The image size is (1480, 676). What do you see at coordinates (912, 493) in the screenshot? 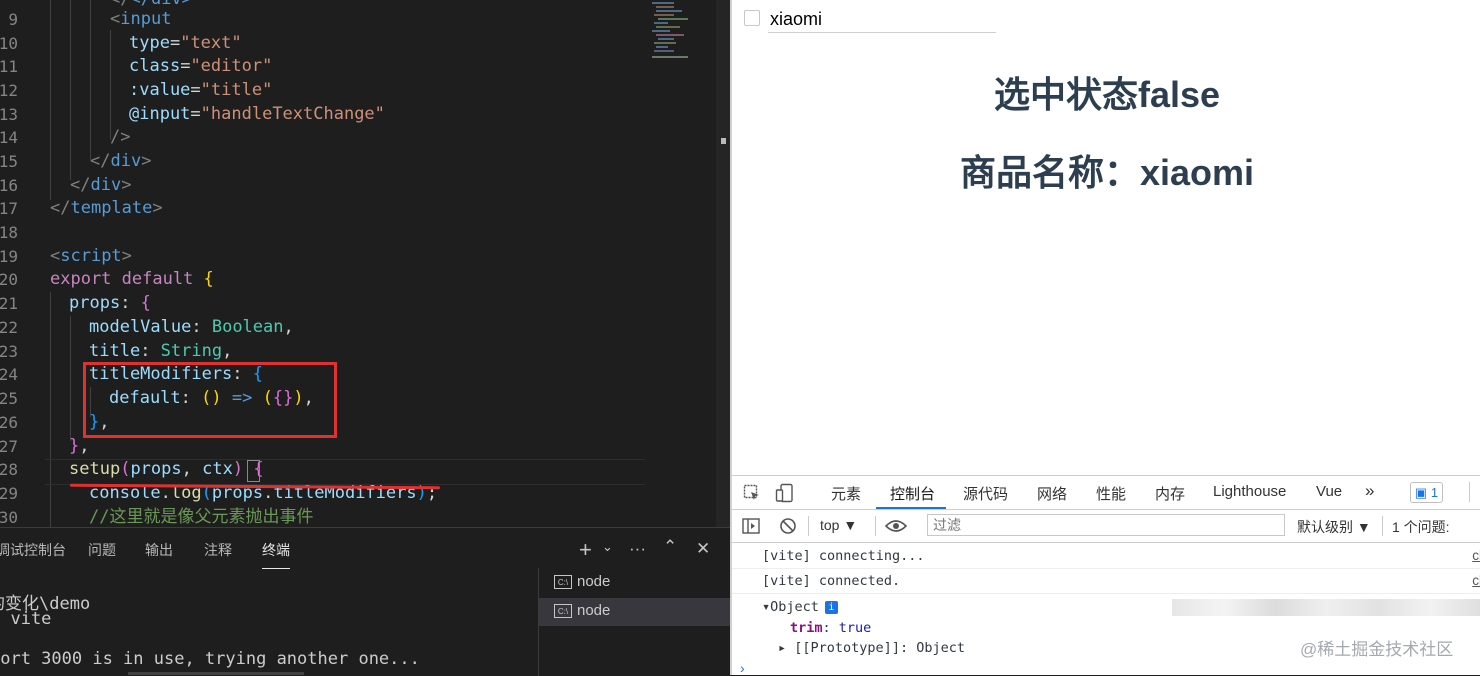
I see `tab-console: 控制台` at bounding box center [912, 493].